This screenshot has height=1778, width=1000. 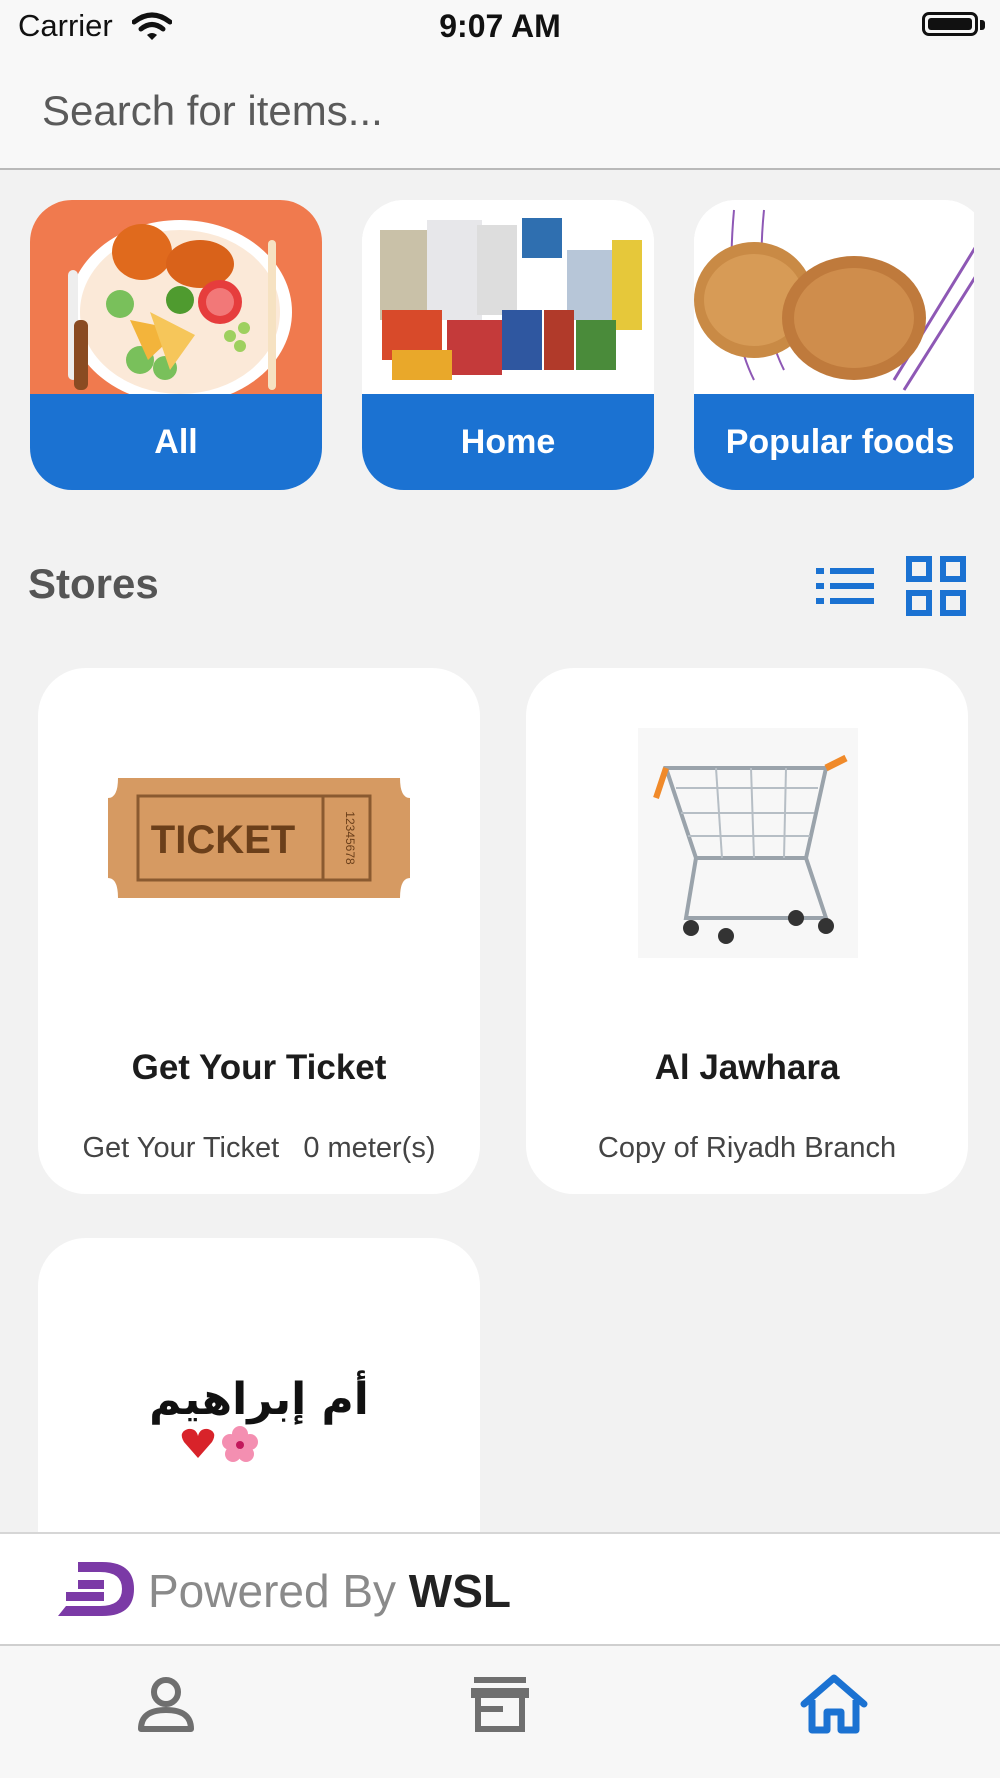 I want to click on shopping-cart-image, so click(x=748, y=843).